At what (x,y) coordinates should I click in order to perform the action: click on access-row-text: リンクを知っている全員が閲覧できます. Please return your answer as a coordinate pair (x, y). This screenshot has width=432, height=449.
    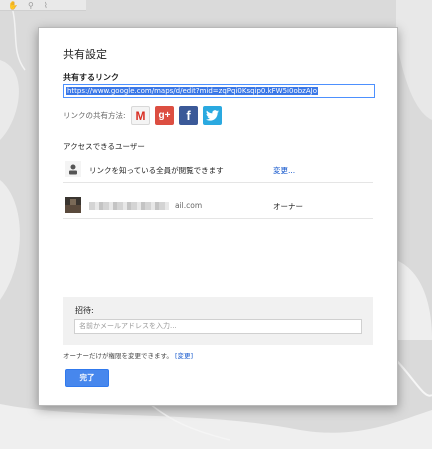
    Looking at the image, I should click on (156, 170).